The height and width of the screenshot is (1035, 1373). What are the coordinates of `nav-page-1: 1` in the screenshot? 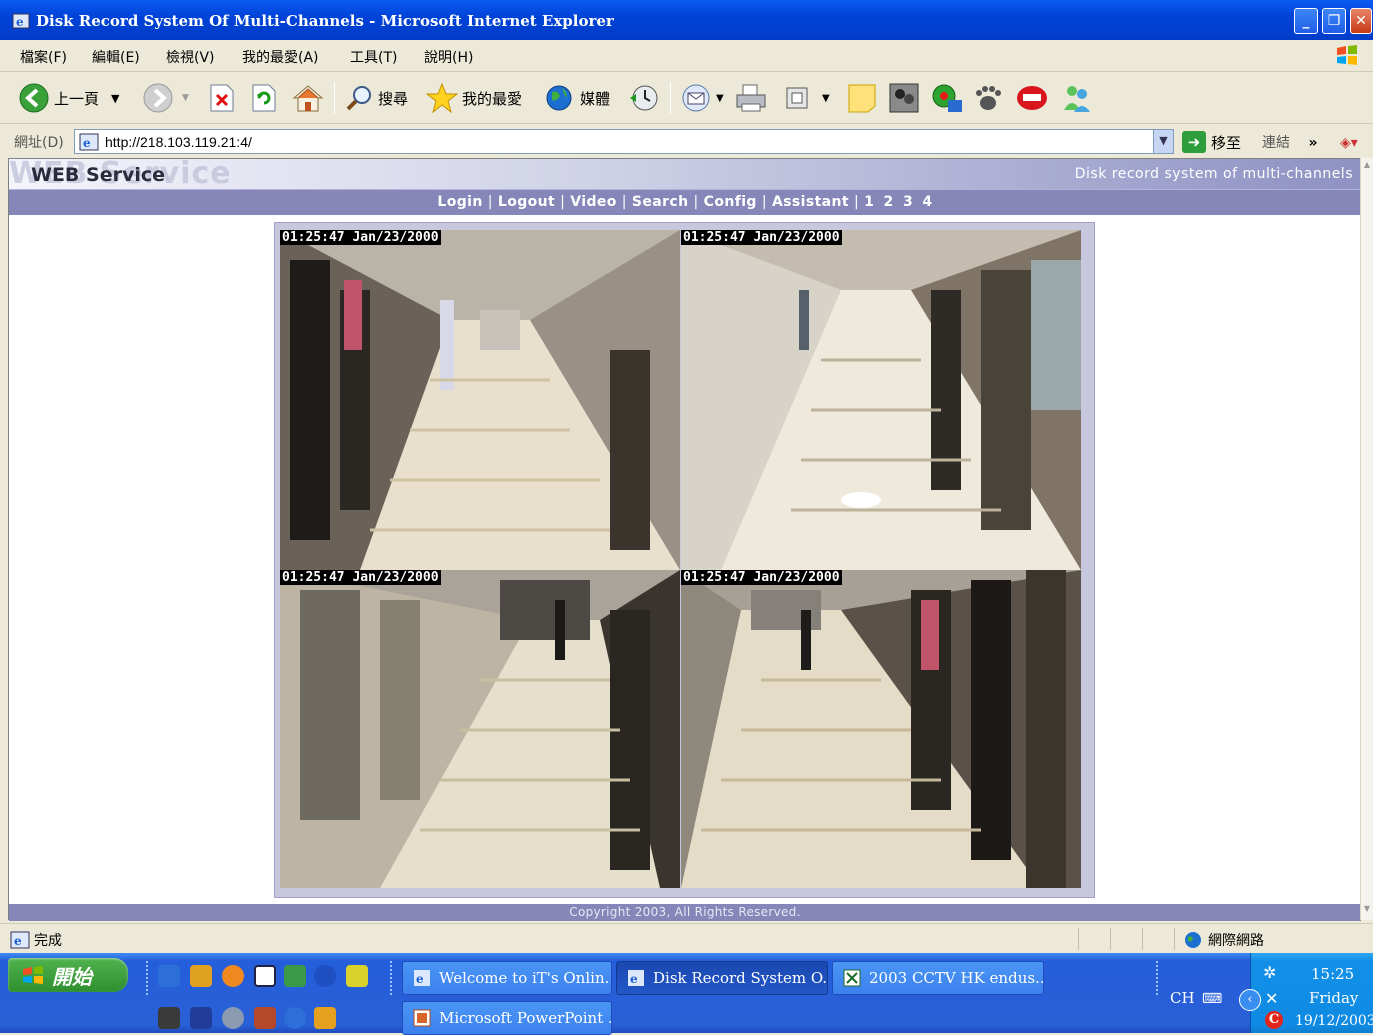 It's located at (869, 202).